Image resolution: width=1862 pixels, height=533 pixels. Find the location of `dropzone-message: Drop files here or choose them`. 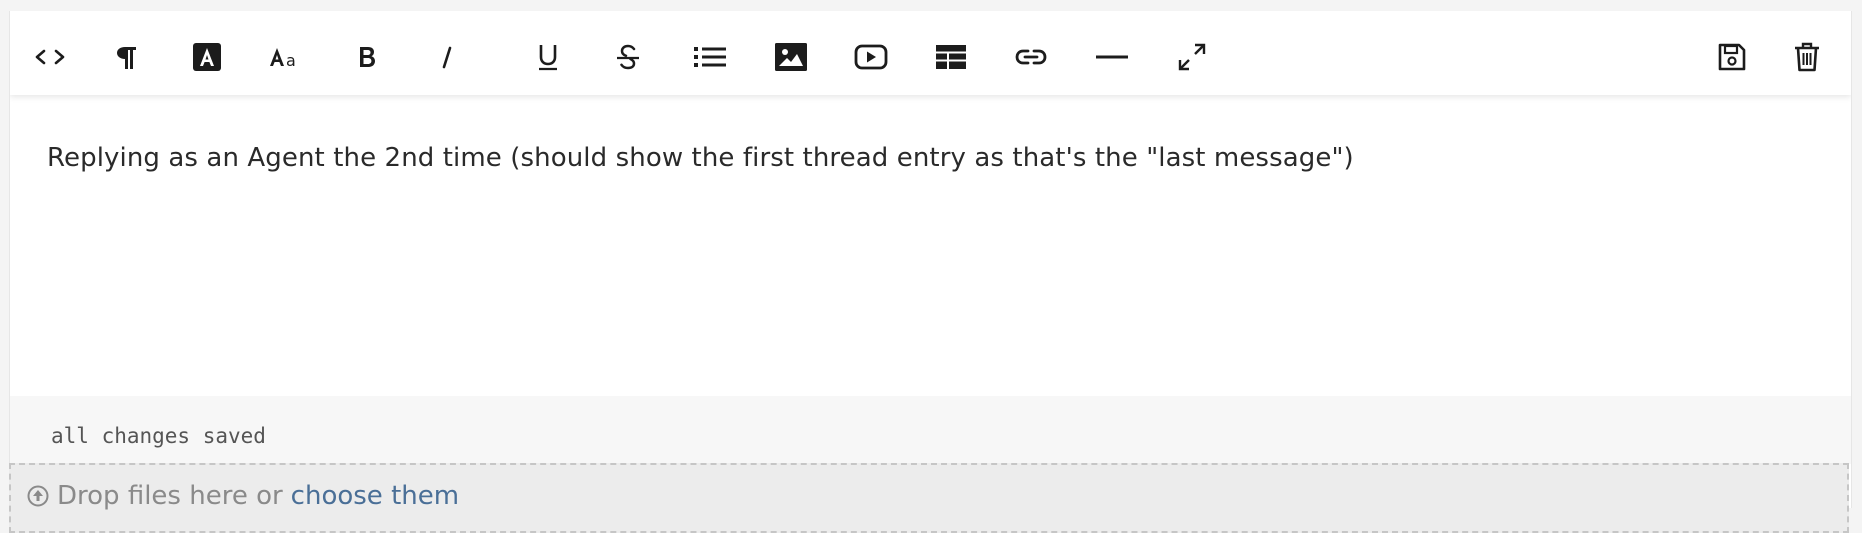

dropzone-message: Drop files here or choose them is located at coordinates (243, 496).